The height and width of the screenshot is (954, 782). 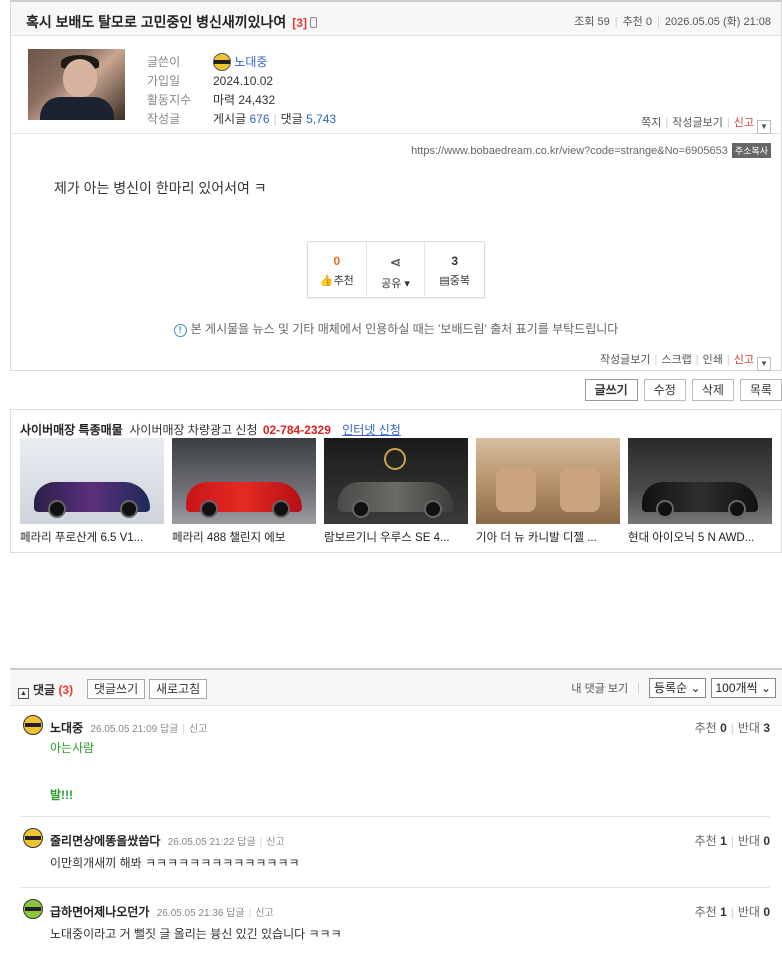 What do you see at coordinates (326, 281) in the screenshot?
I see `thumbs-up-icon: 👍` at bounding box center [326, 281].